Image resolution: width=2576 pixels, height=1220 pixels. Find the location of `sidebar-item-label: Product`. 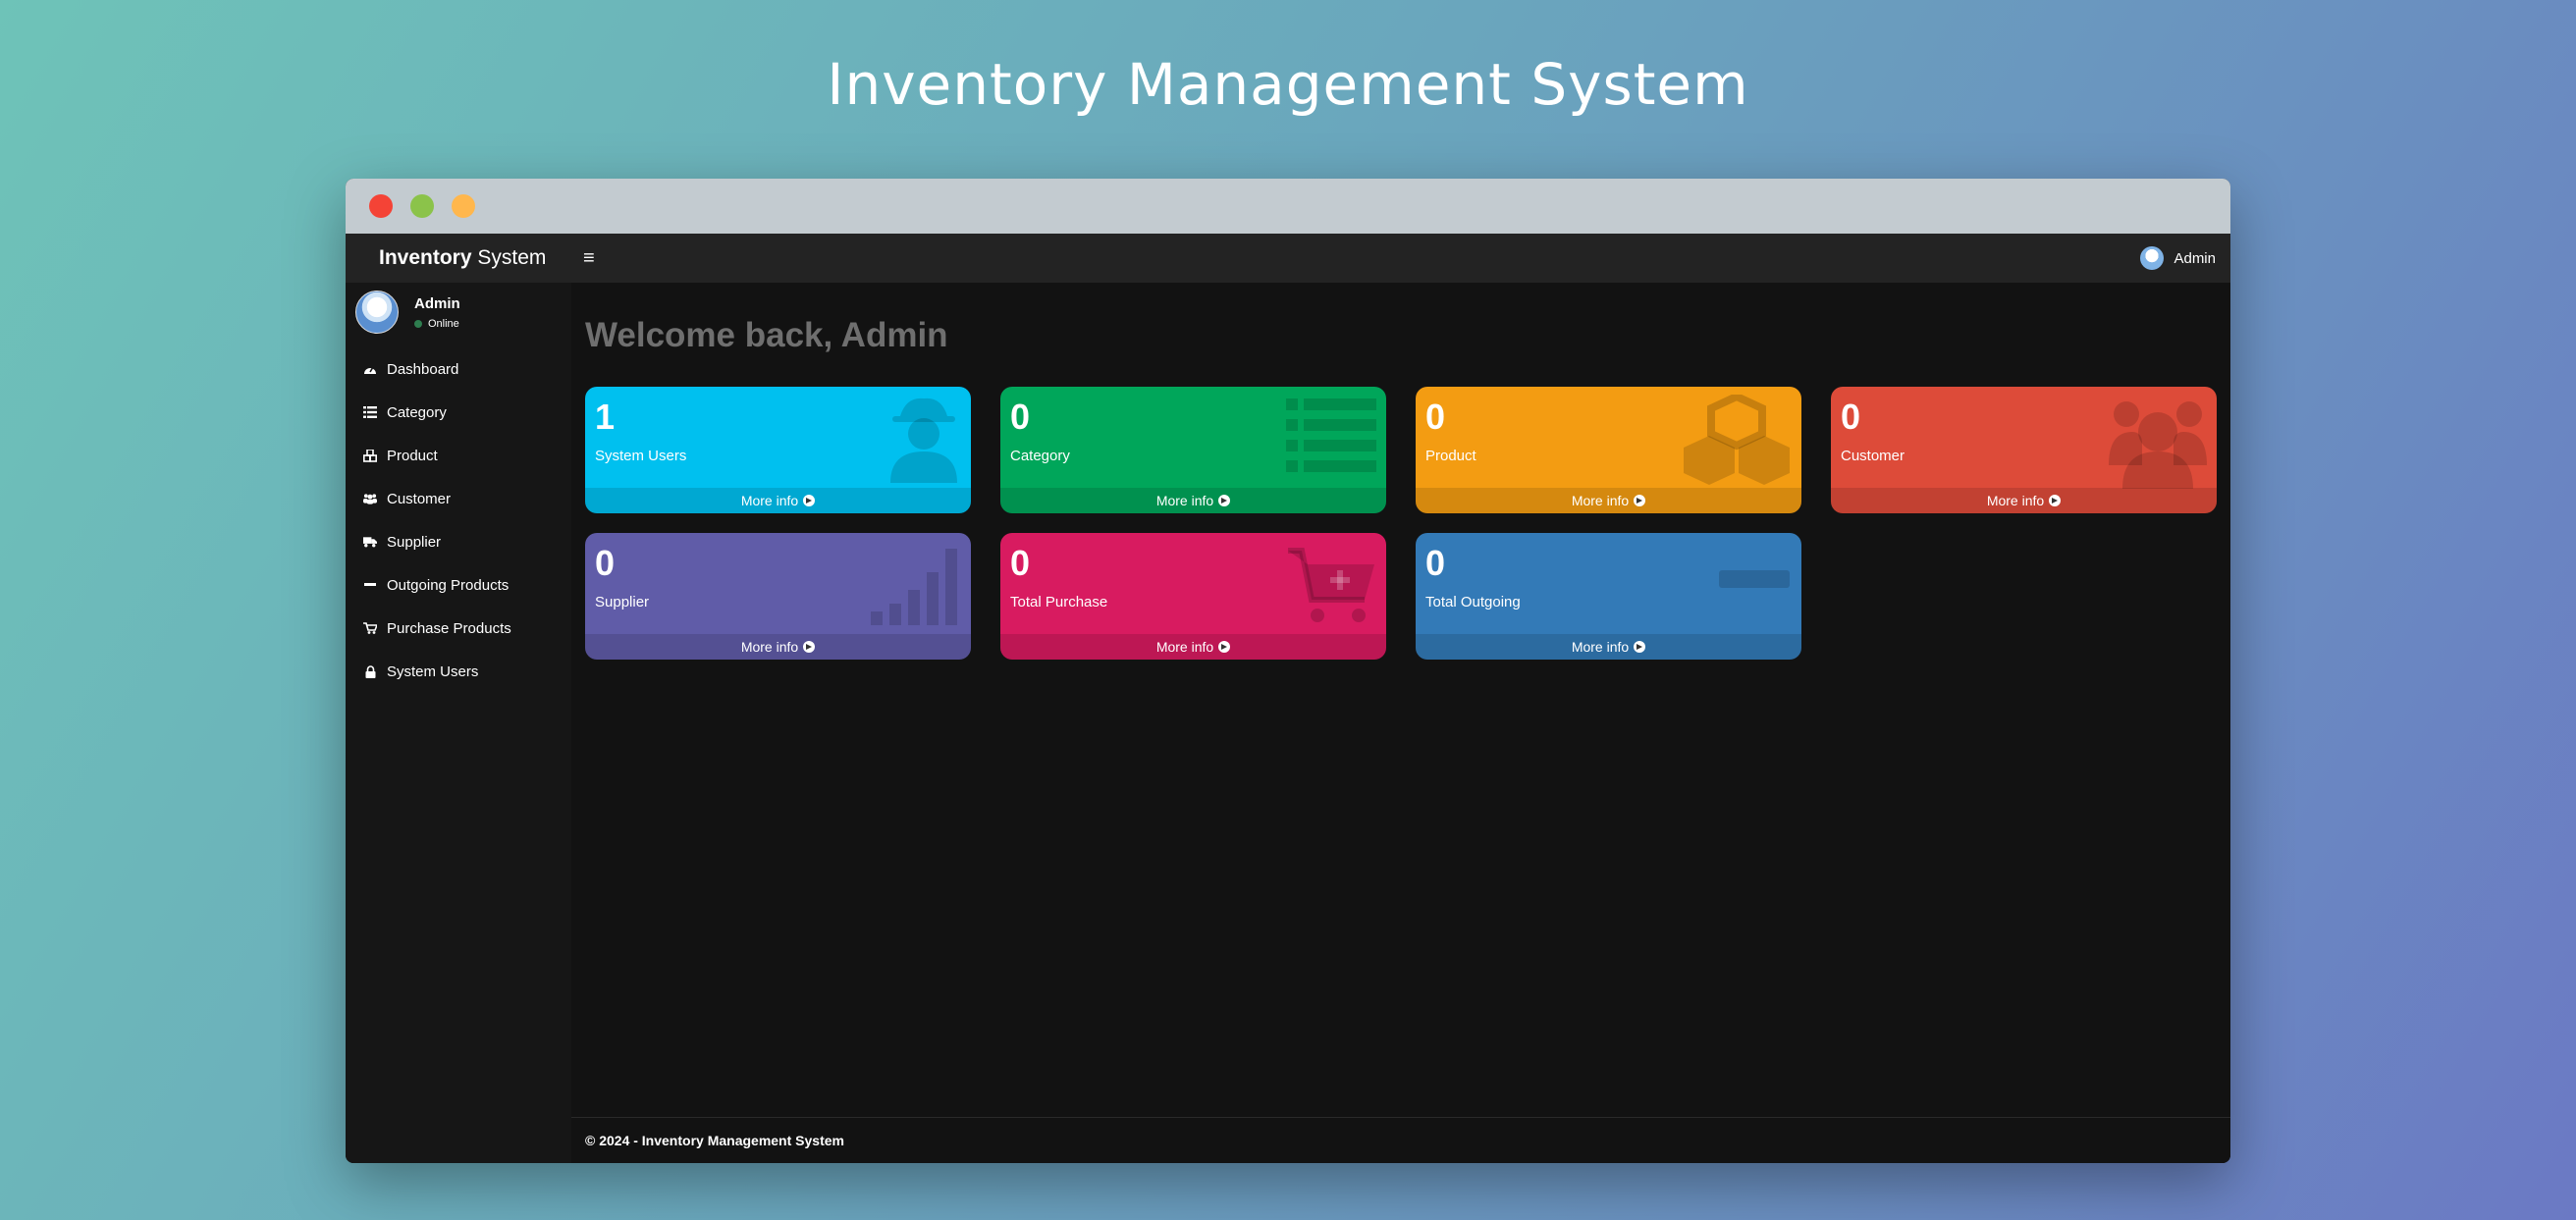

sidebar-item-label: Product is located at coordinates (412, 455).